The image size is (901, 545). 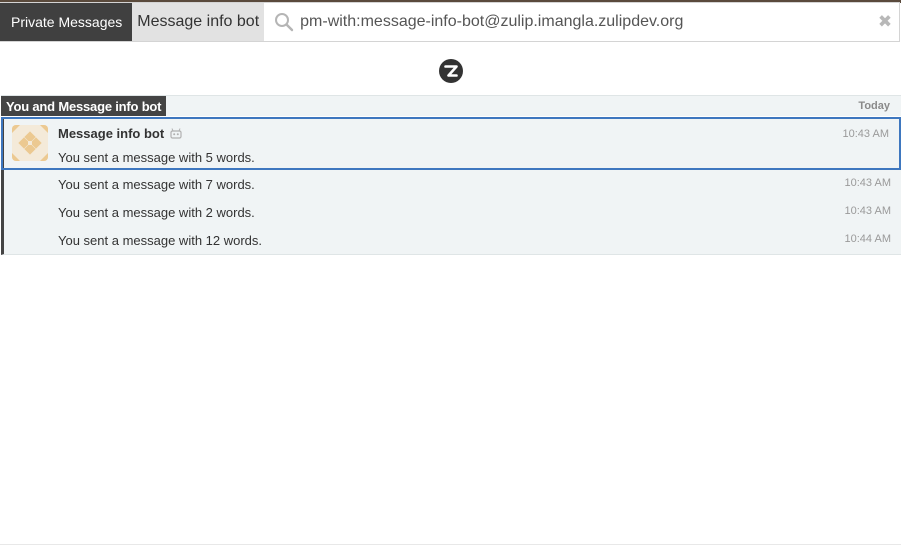 I want to click on message-content: You sent a message with 2 words., so click(x=156, y=212).